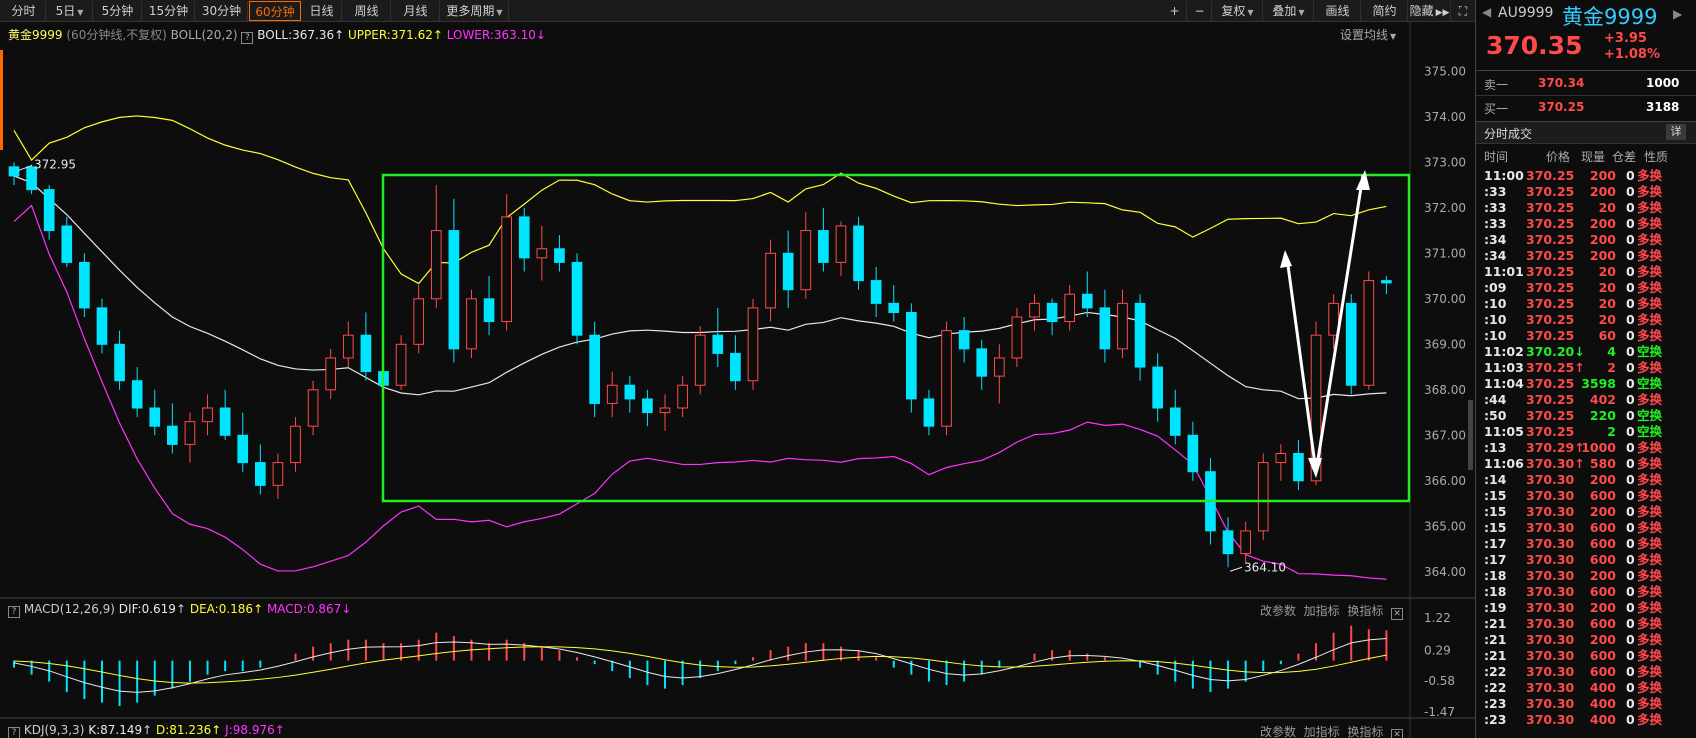 This screenshot has width=1696, height=738. I want to click on tick-time: :22, so click(1495, 687).